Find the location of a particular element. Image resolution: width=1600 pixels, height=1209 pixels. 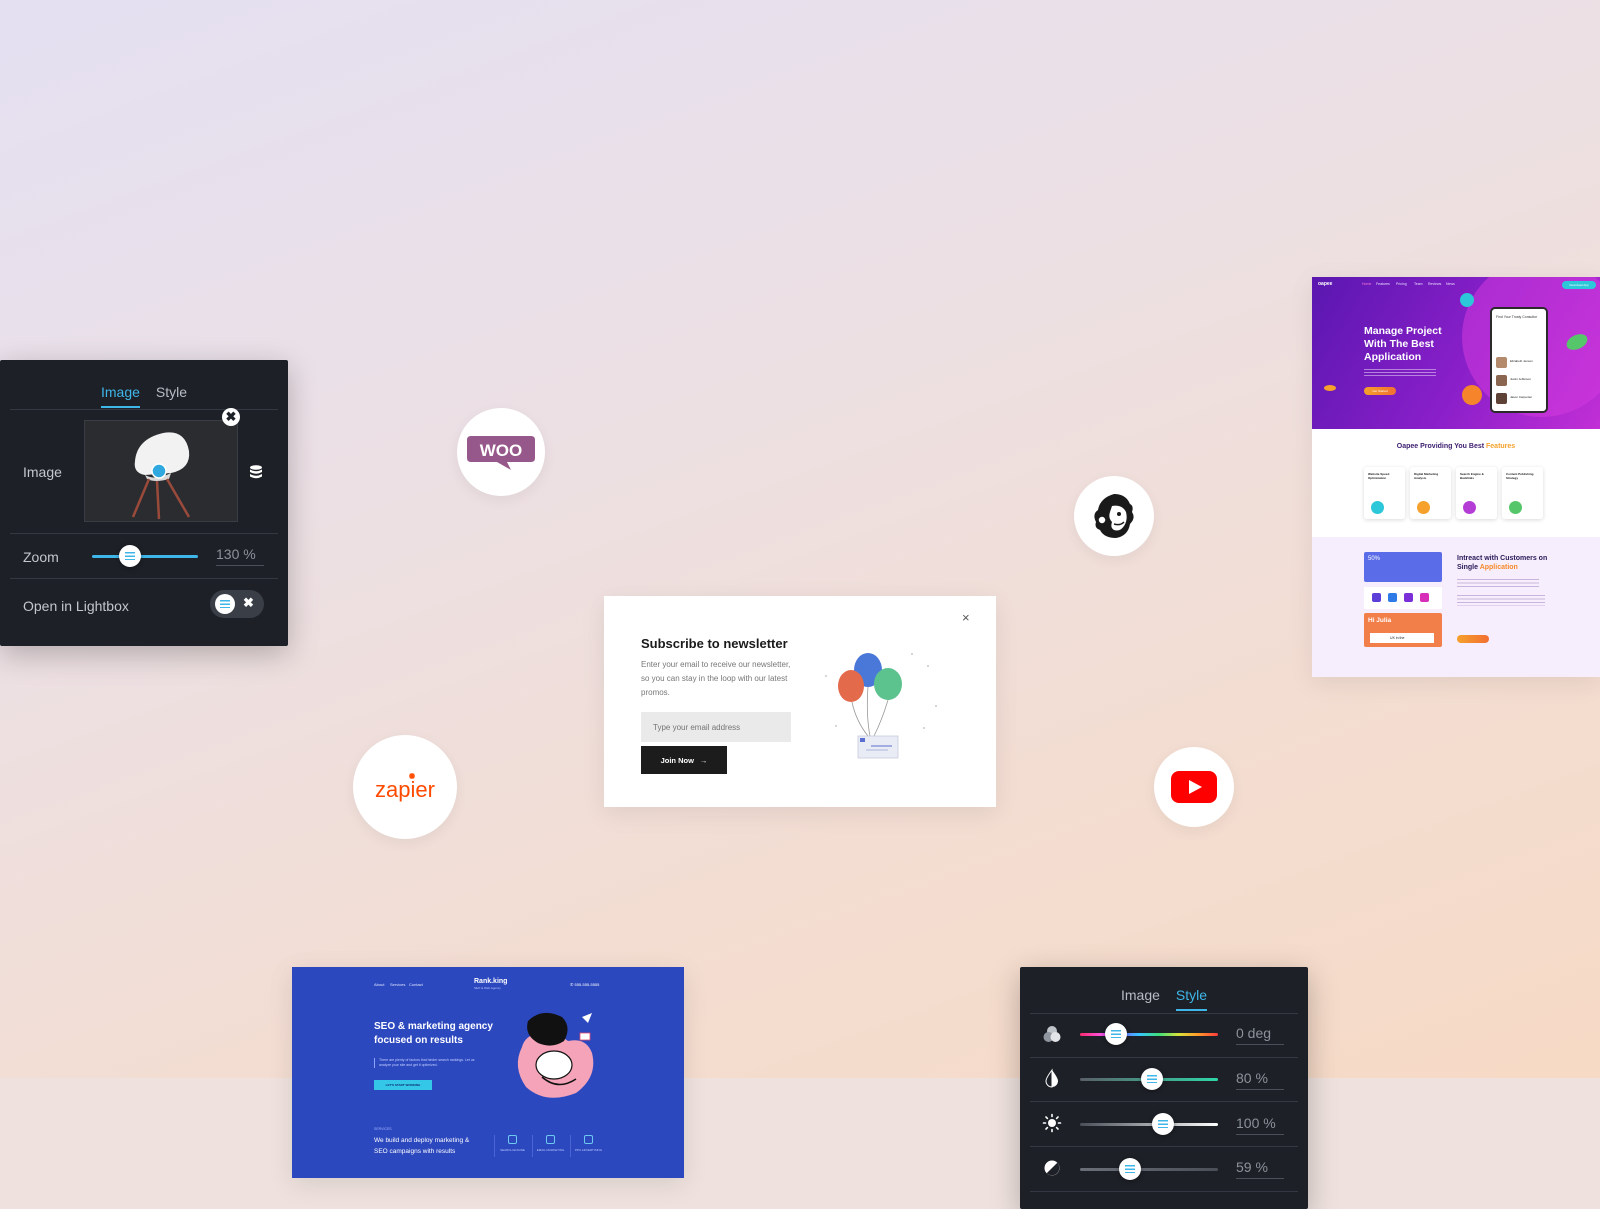

zoom-slider-track is located at coordinates (145, 556).